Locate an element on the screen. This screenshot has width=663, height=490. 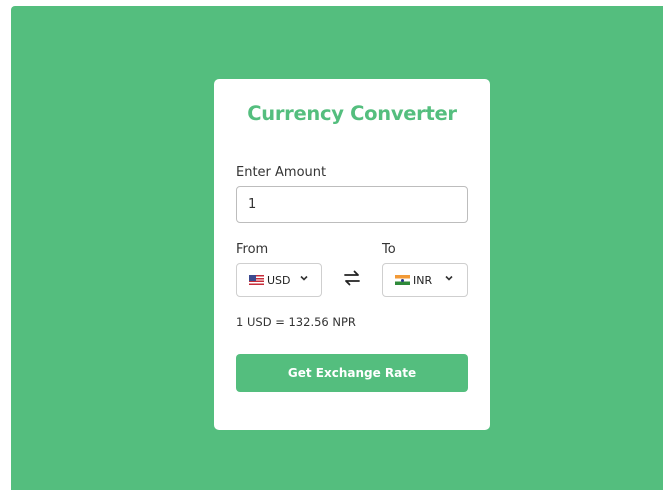
india-flag-icon is located at coordinates (402, 280).